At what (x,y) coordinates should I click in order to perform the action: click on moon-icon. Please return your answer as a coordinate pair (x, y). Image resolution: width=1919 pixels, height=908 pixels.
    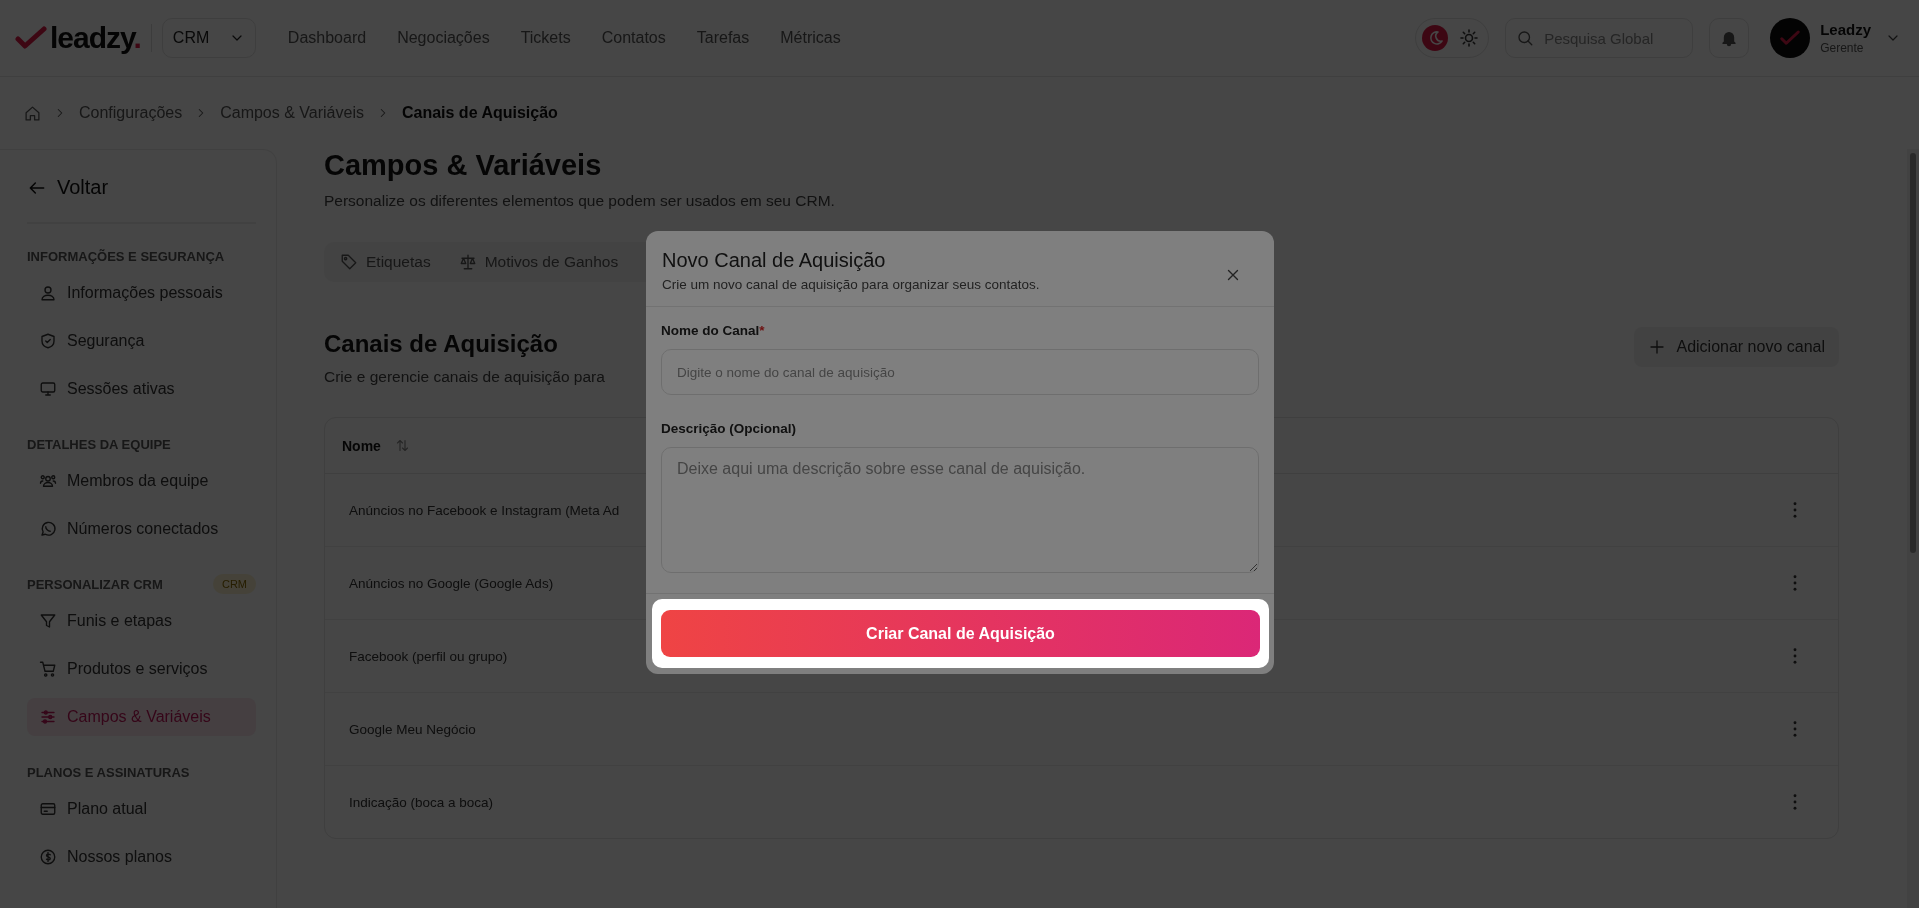
    Looking at the image, I should click on (1435, 38).